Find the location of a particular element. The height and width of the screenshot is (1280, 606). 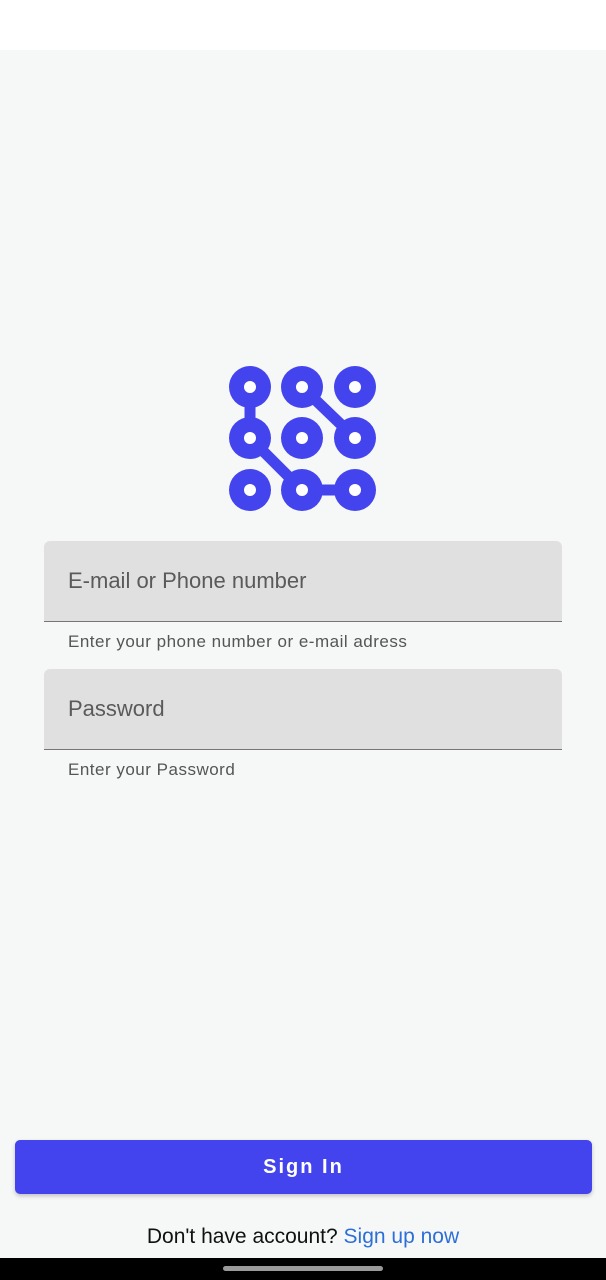

password-field is located at coordinates (303, 709).